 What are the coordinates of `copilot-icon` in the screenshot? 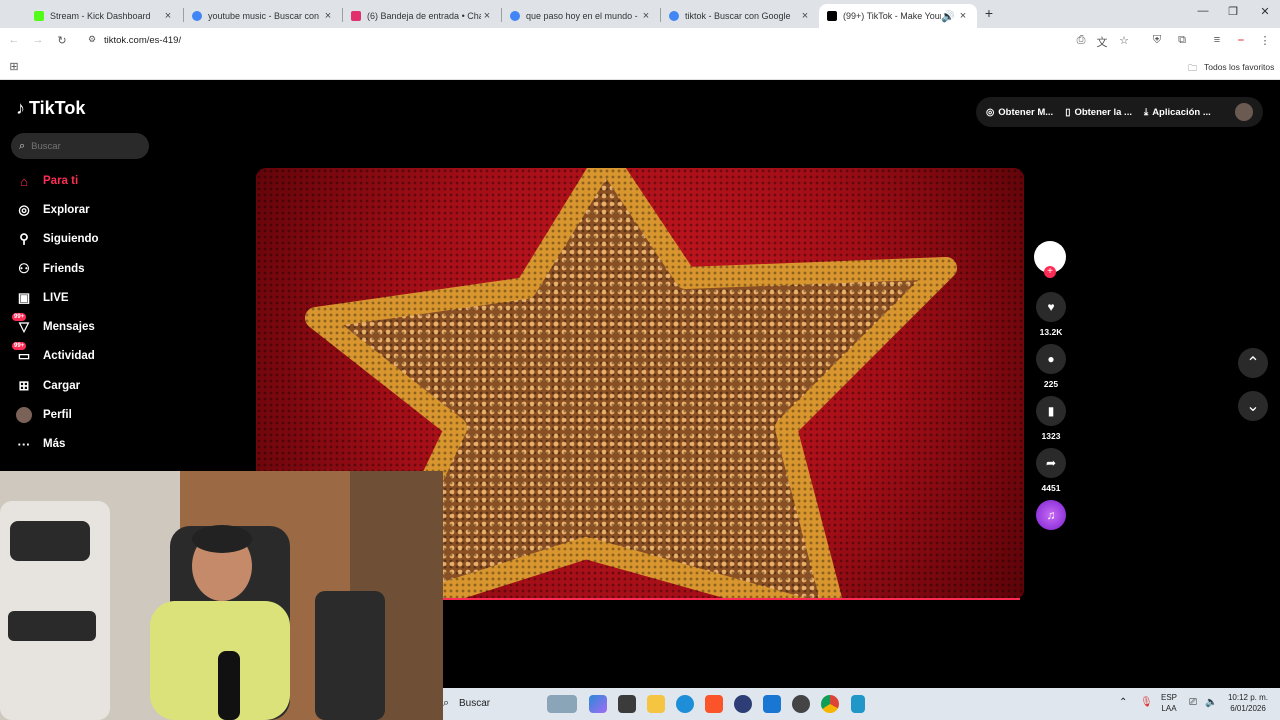 It's located at (598, 704).